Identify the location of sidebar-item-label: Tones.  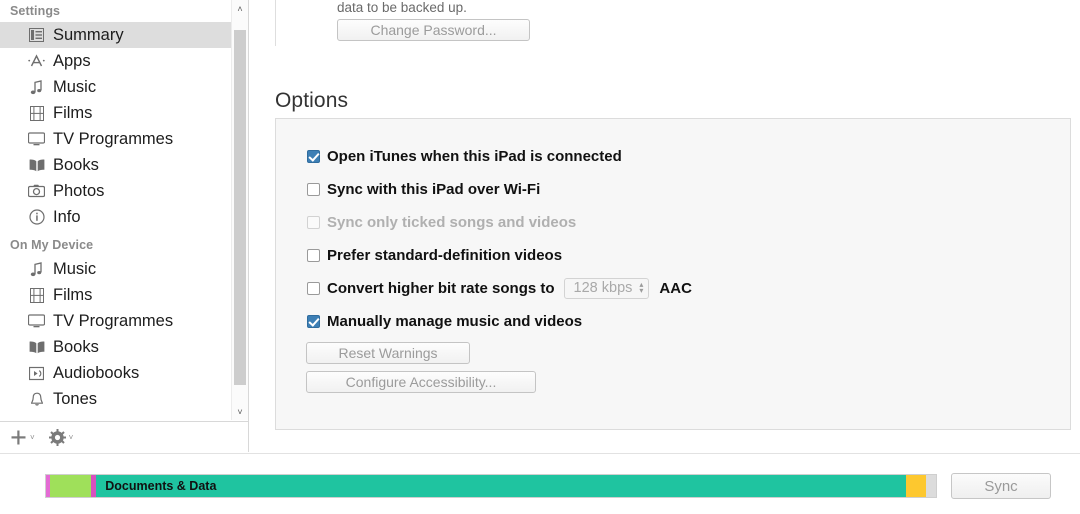
(75, 399).